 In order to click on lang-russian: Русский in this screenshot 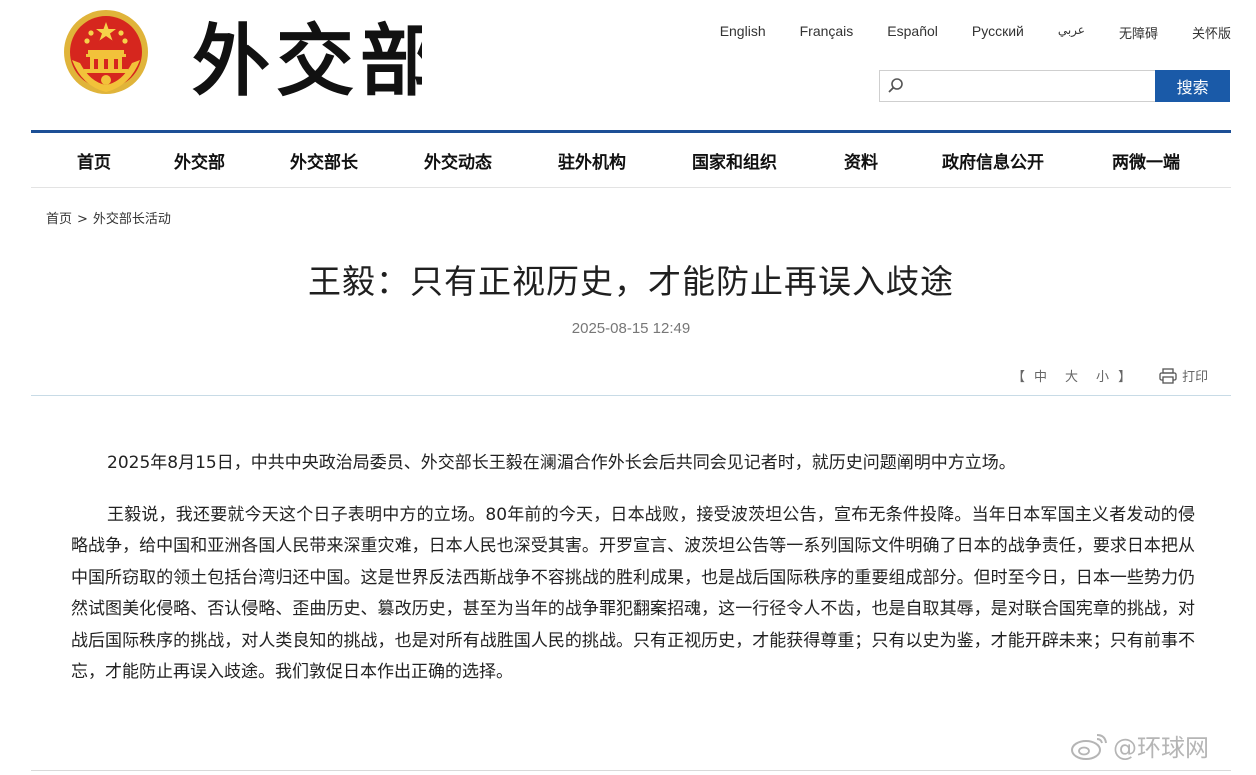, I will do `click(998, 32)`.